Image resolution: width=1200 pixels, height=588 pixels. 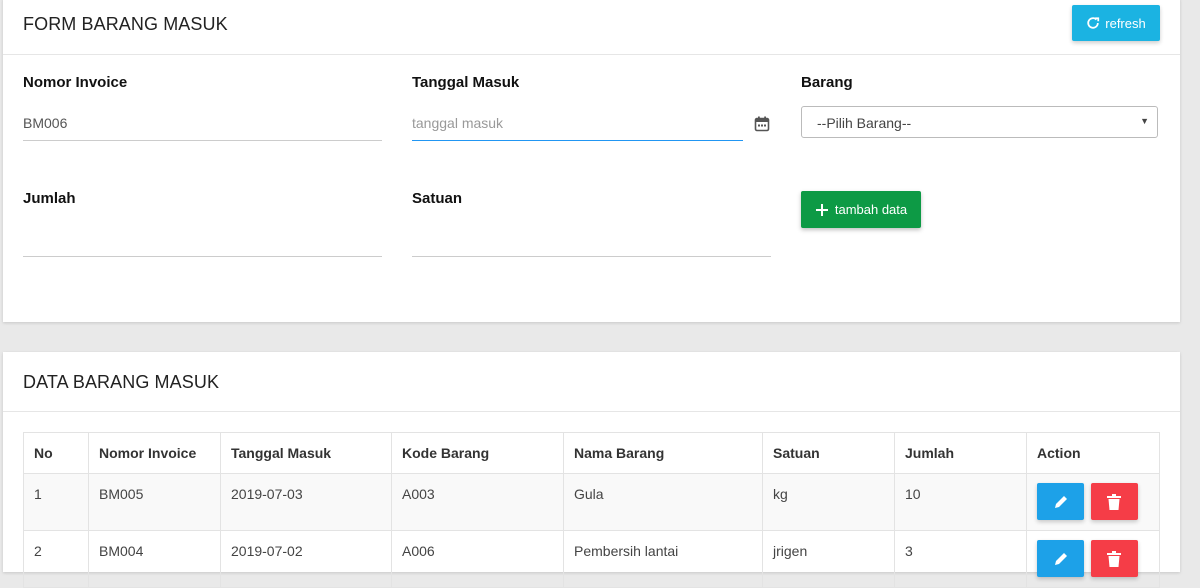 What do you see at coordinates (828, 502) in the screenshot?
I see `cell-unit: kg` at bounding box center [828, 502].